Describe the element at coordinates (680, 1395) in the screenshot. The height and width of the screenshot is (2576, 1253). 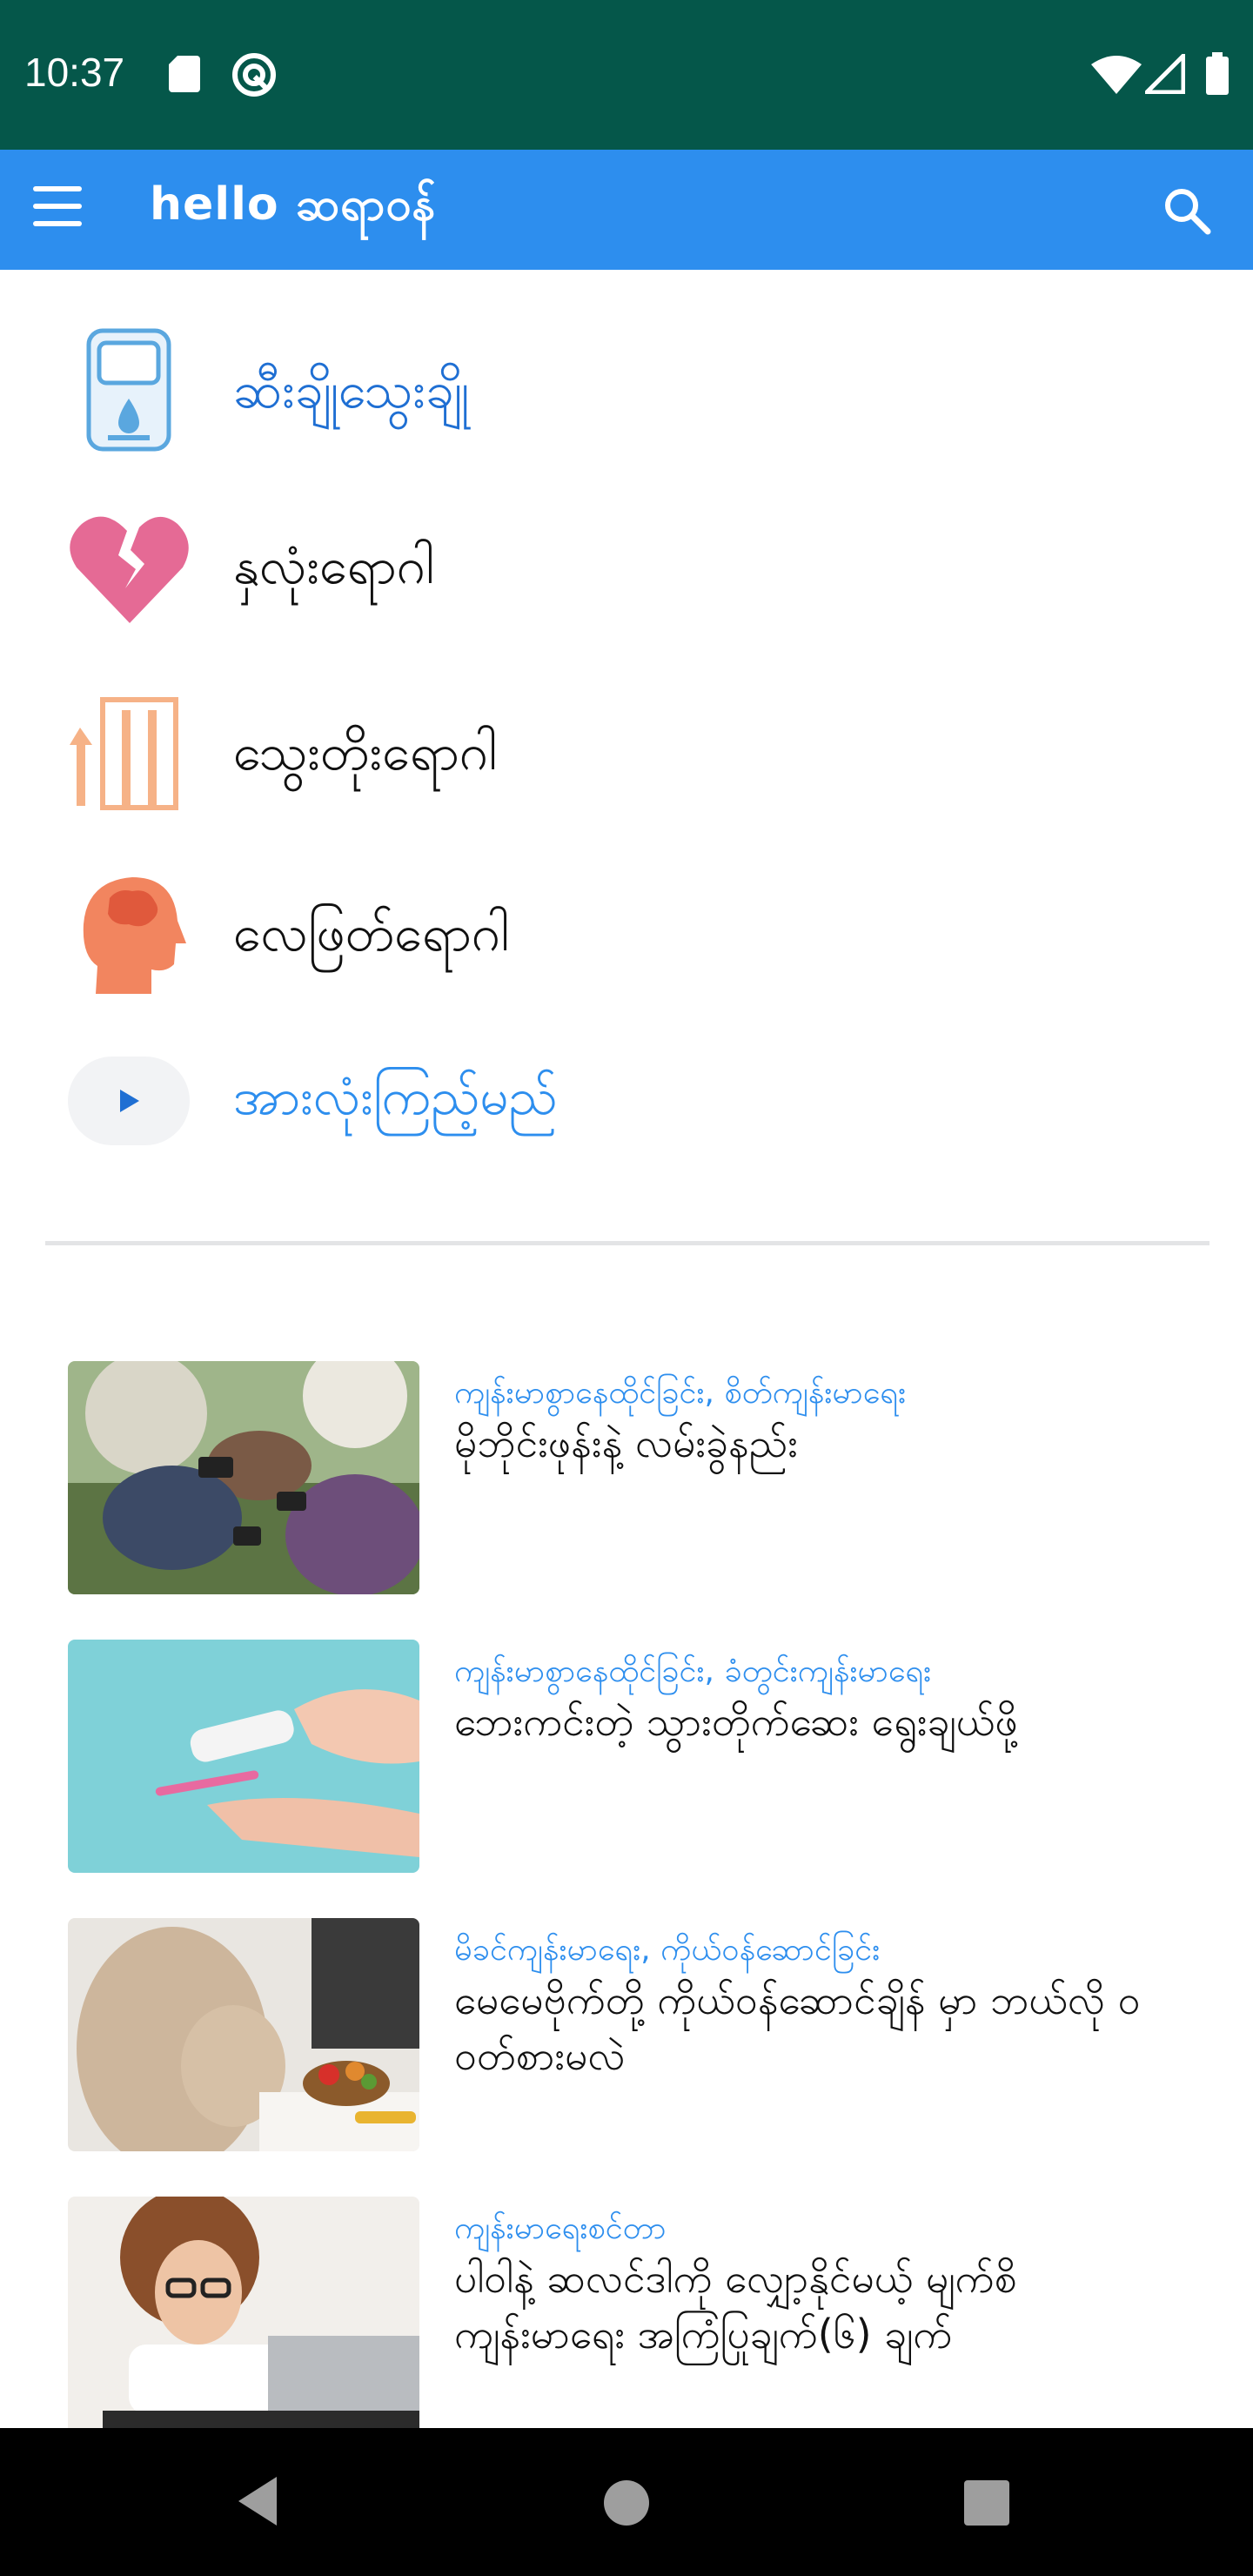
I see `article-category: ကျန်းမာစွာနေထိုင်ခြင်း, စိတ်ကျန်းမာရေး` at that location.